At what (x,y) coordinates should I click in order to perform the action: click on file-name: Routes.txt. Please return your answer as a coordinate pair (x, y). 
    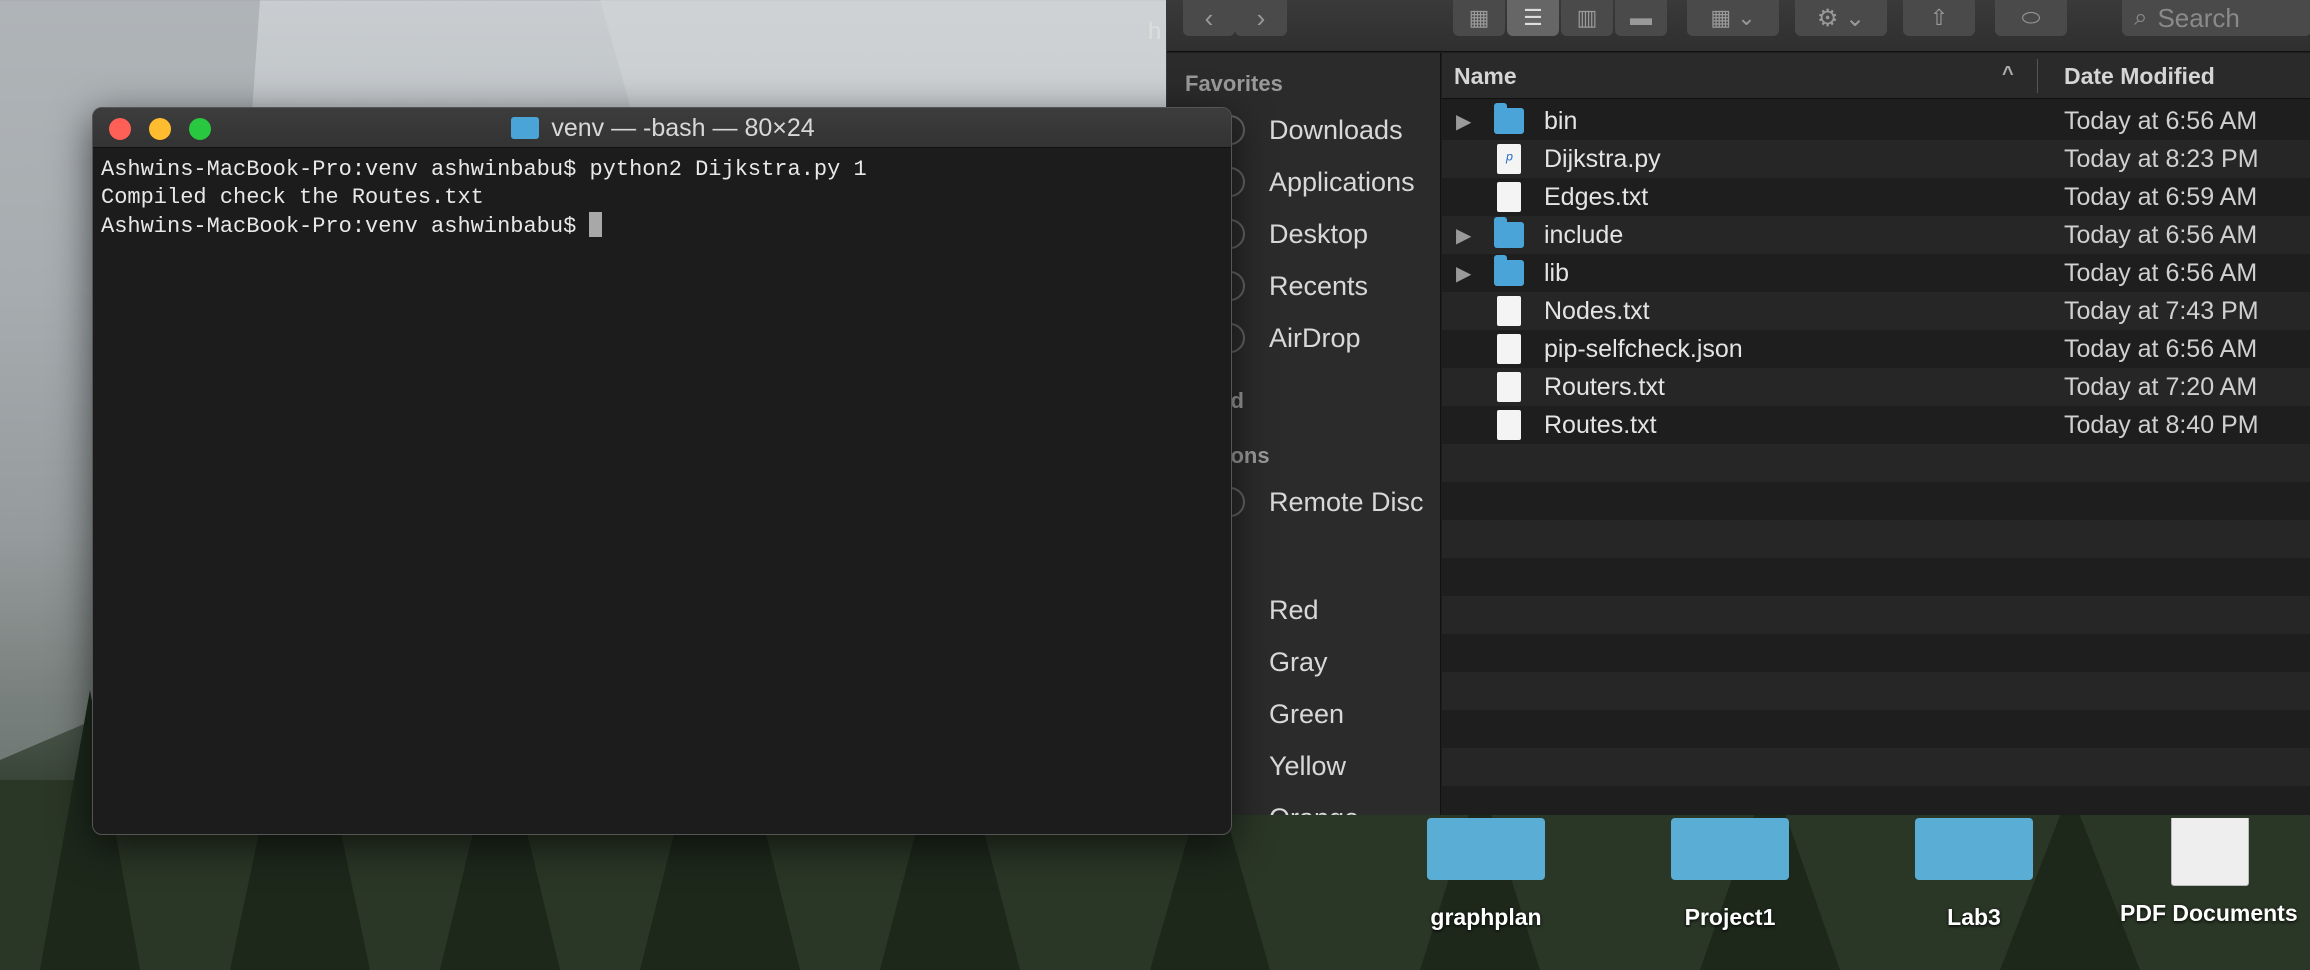
    Looking at the image, I should click on (1600, 424).